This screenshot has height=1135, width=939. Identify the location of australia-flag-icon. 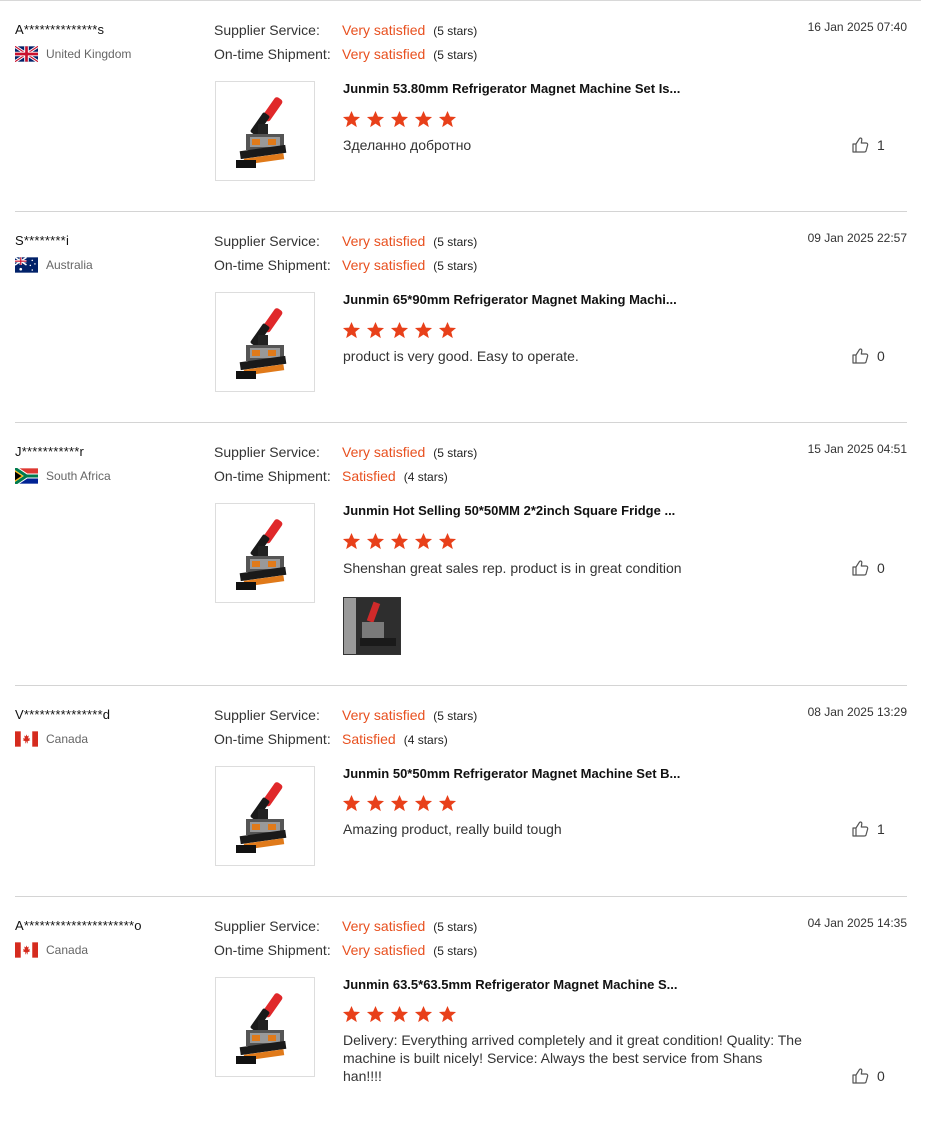
(26, 265).